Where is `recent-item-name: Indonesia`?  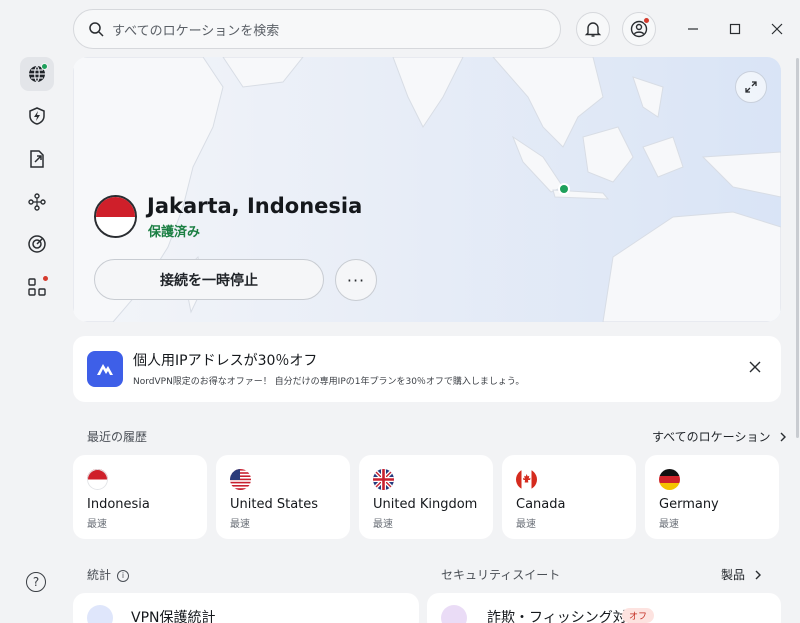
recent-item-name: Indonesia is located at coordinates (118, 504).